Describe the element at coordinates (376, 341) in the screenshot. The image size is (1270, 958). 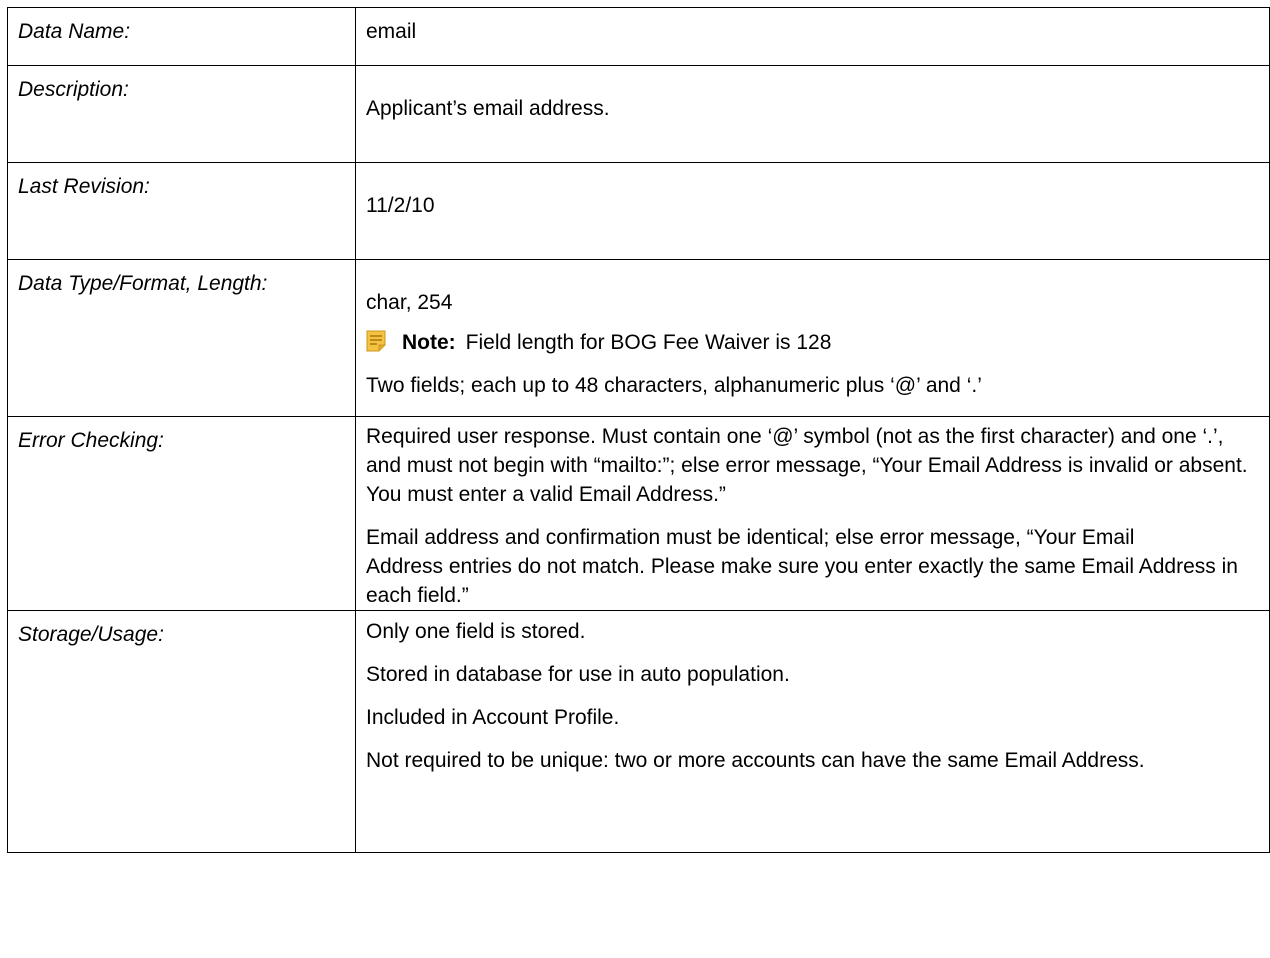
I see `note-icon` at that location.